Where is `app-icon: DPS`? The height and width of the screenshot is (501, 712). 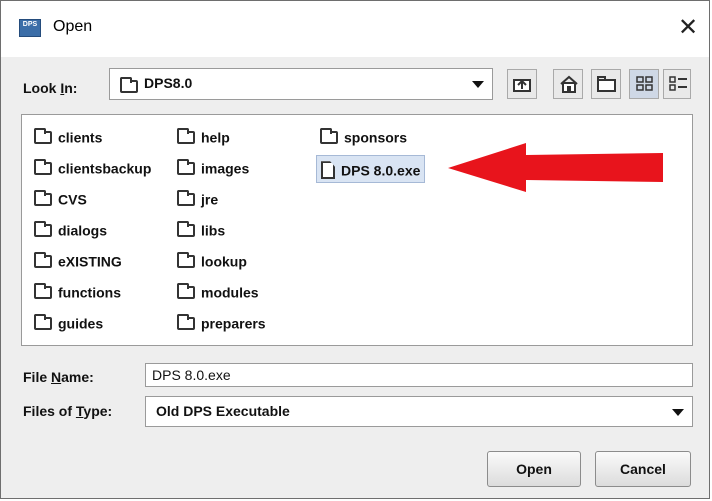
app-icon: DPS is located at coordinates (30, 28).